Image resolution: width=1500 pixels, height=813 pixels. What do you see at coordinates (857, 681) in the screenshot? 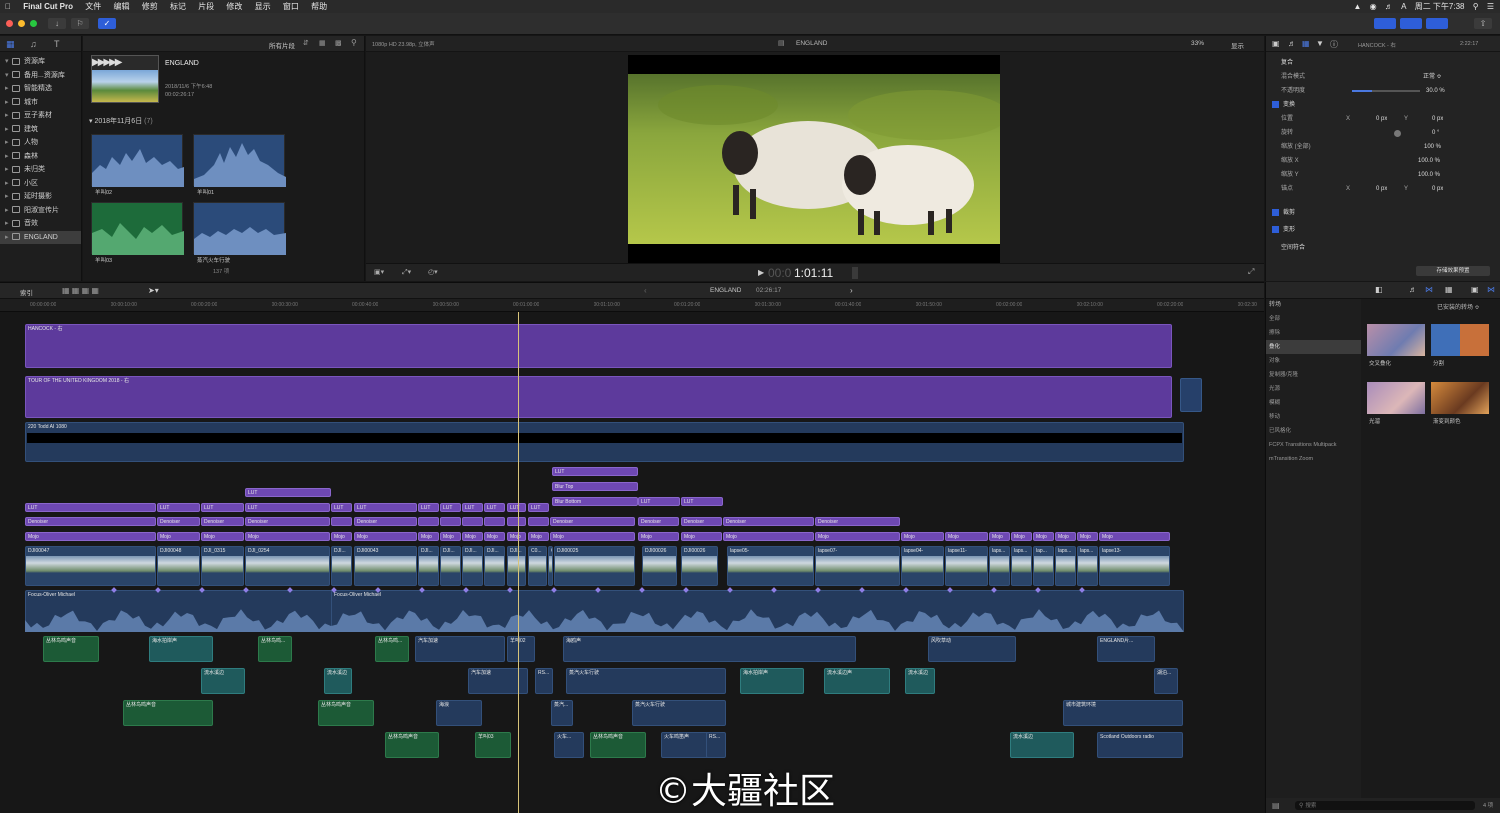
I see `audio-clip: 流水溪边声` at bounding box center [857, 681].